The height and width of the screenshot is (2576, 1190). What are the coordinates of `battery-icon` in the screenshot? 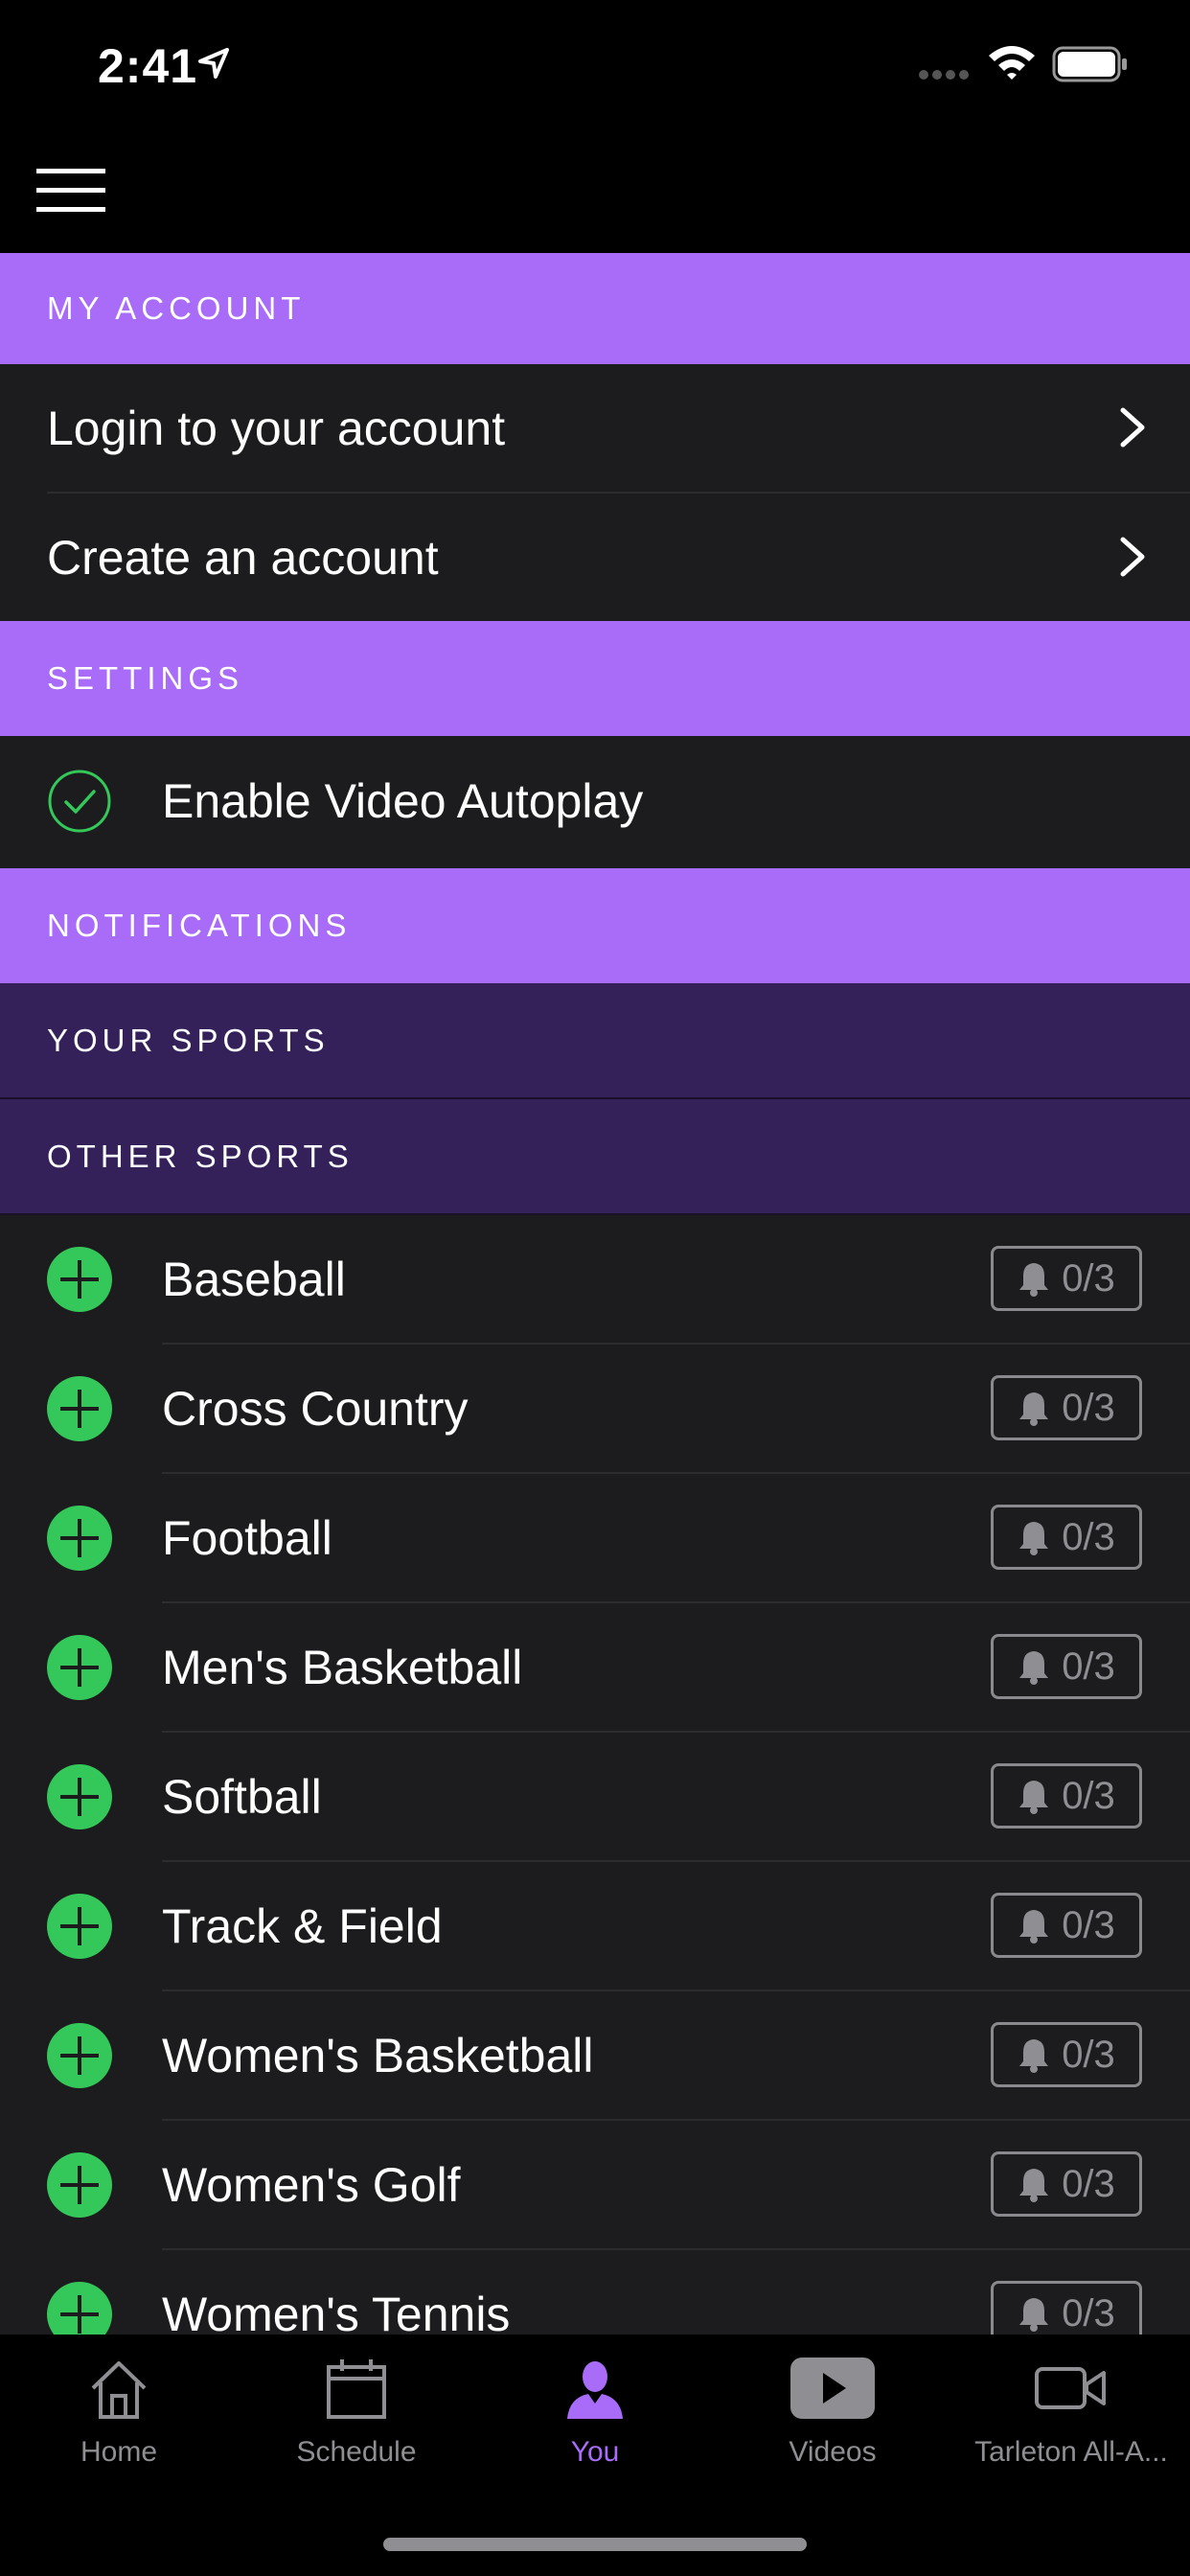 It's located at (1090, 64).